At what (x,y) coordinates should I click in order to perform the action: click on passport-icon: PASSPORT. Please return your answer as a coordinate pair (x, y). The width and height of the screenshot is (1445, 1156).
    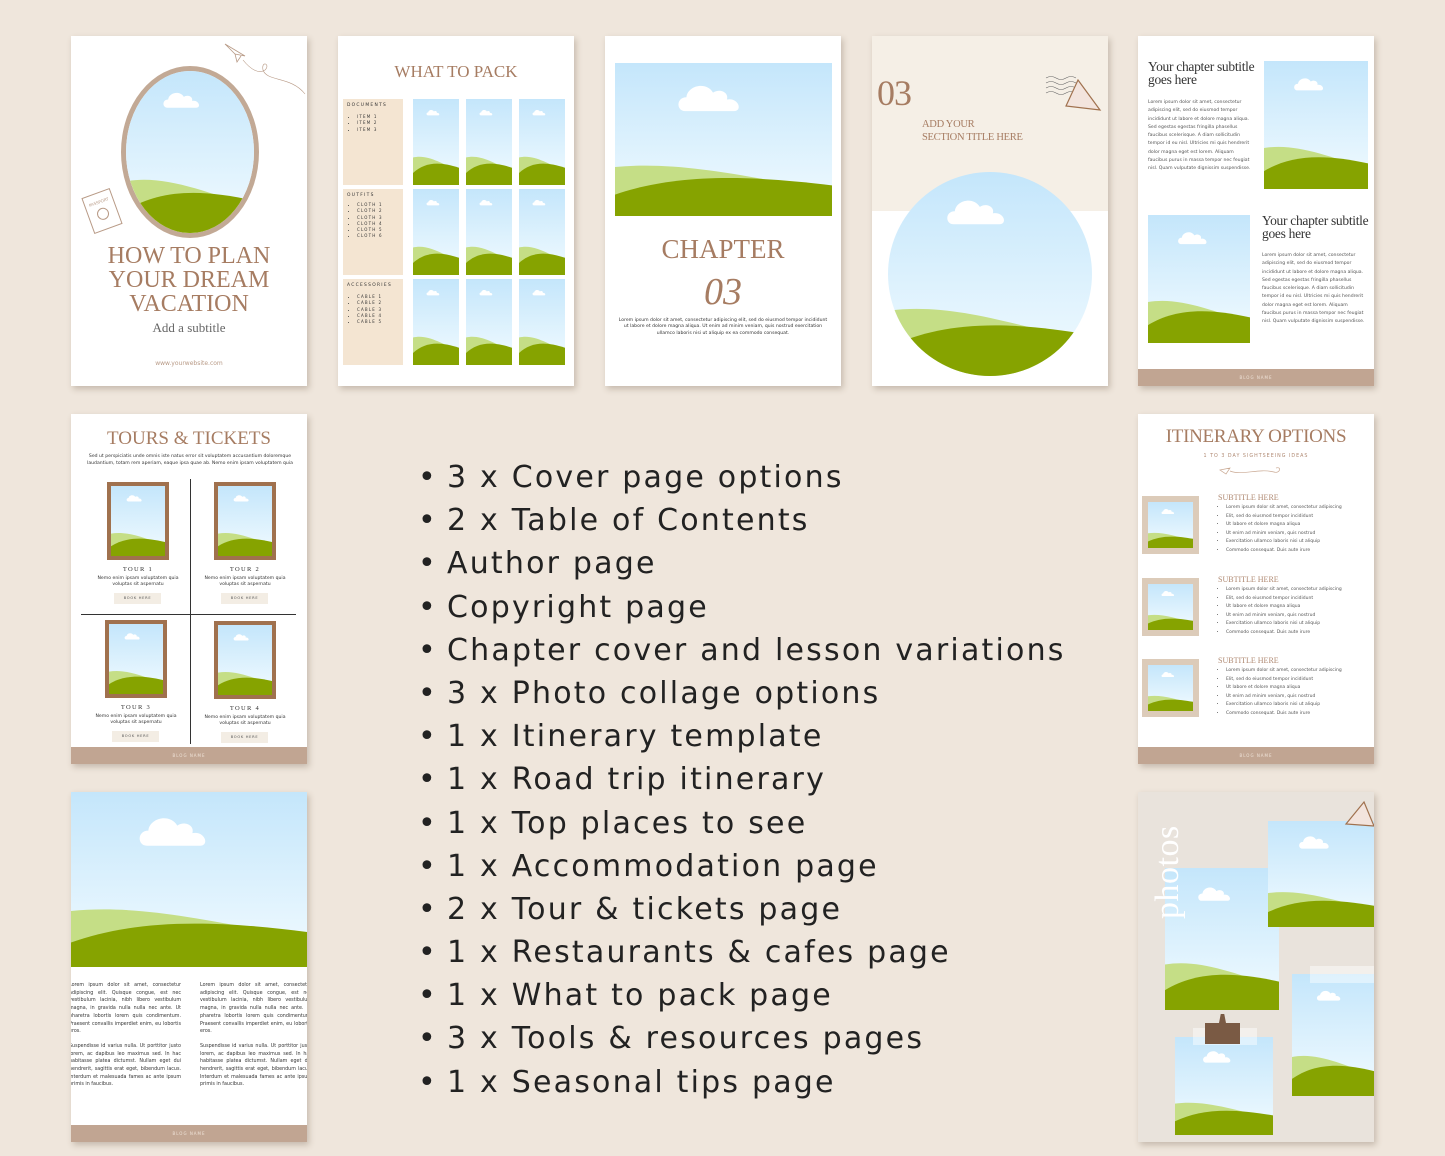
    Looking at the image, I should click on (102, 211).